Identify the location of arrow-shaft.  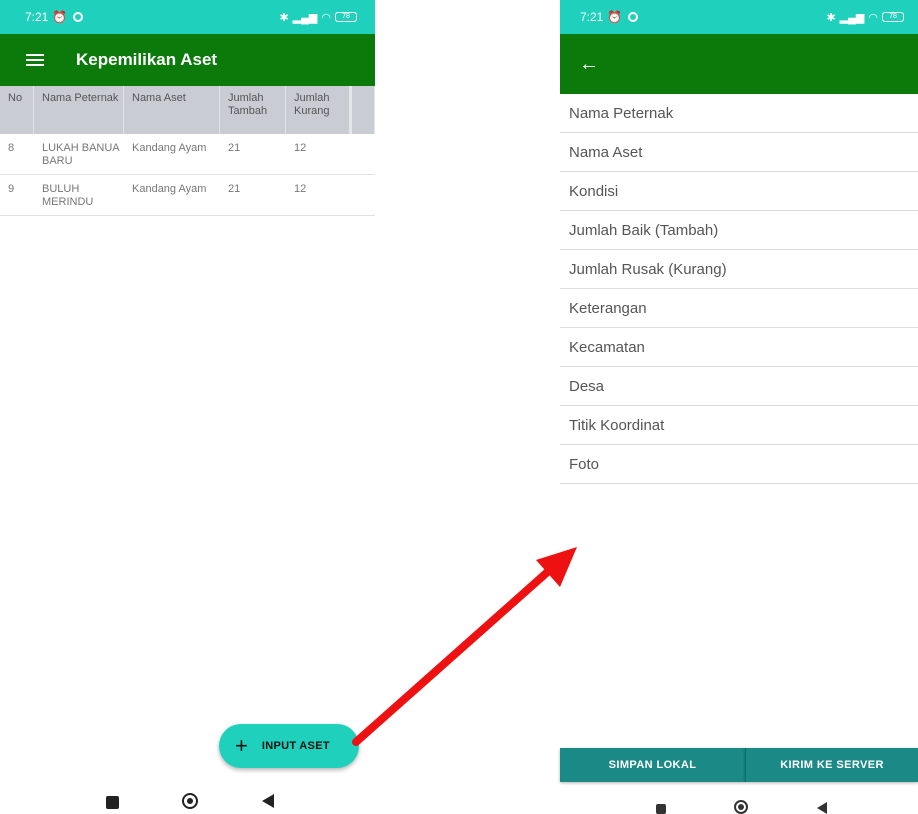
(454, 655).